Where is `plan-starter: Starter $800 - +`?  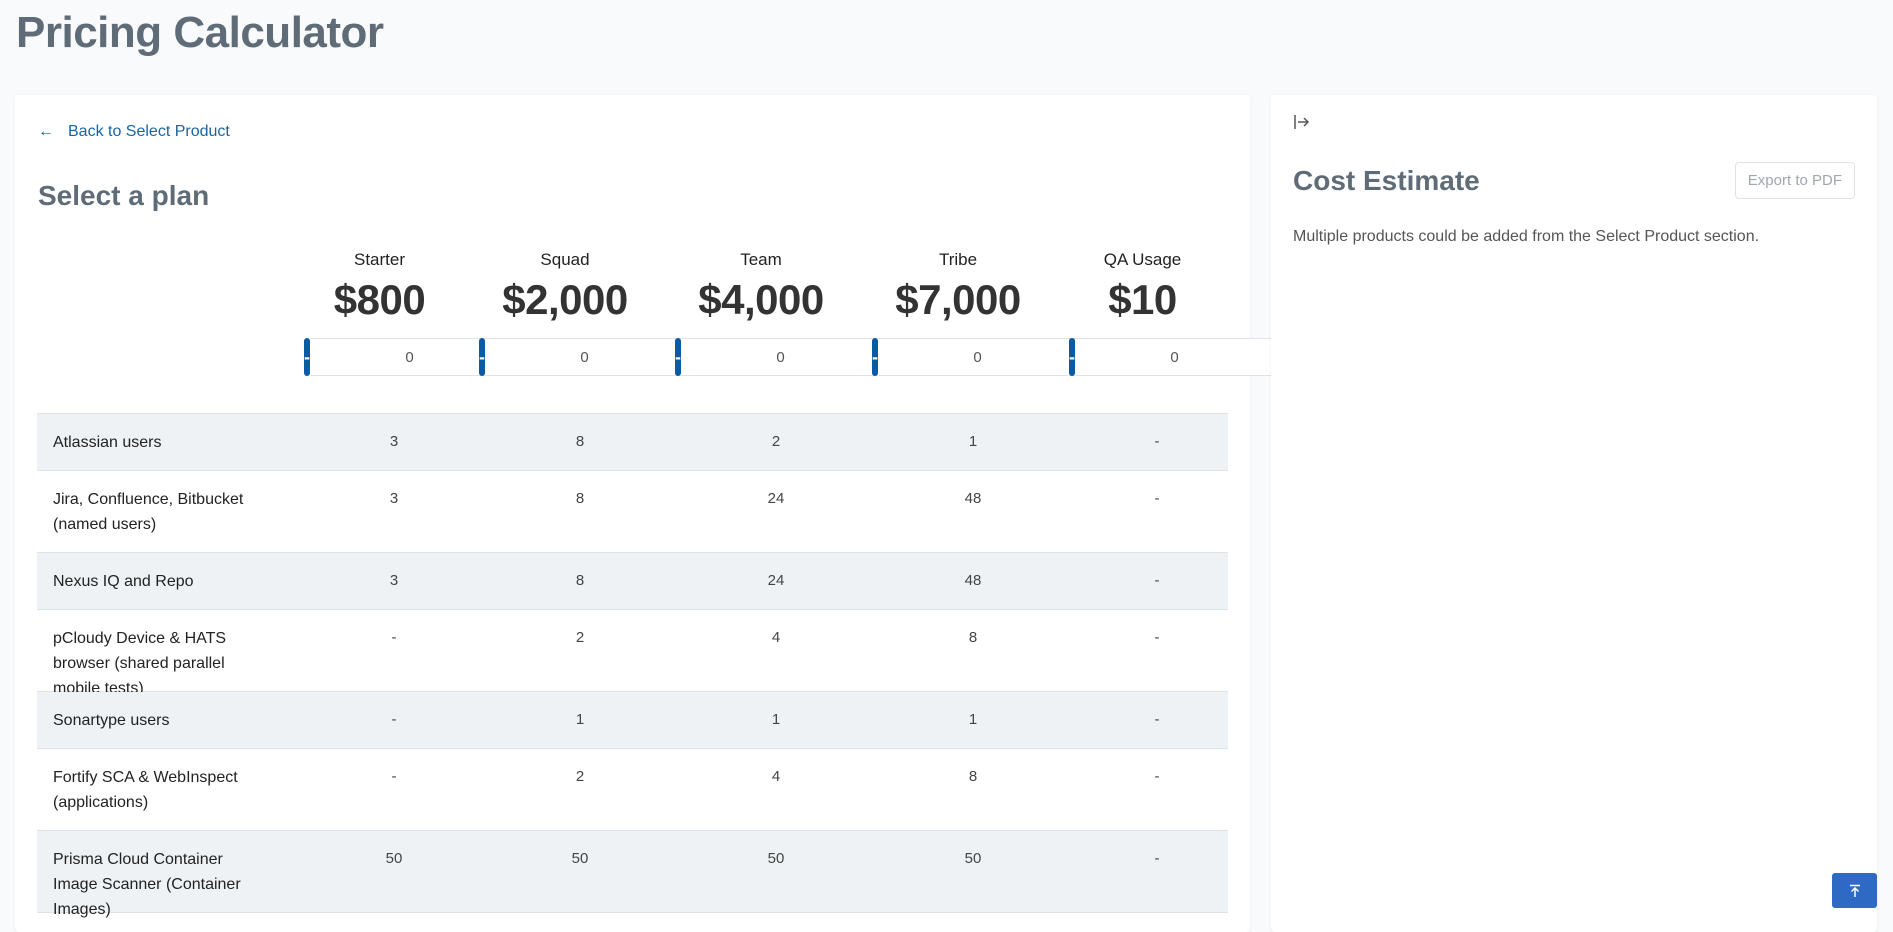
plan-starter: Starter $800 - + is located at coordinates (412, 313).